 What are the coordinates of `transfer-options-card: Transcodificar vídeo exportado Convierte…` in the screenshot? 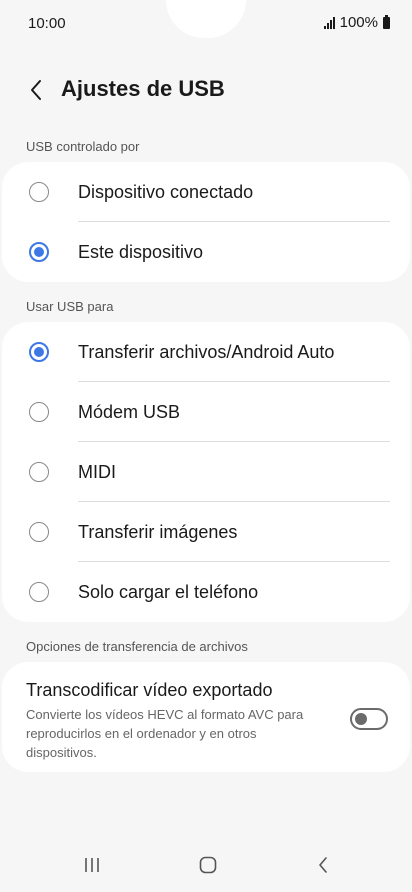 It's located at (206, 717).